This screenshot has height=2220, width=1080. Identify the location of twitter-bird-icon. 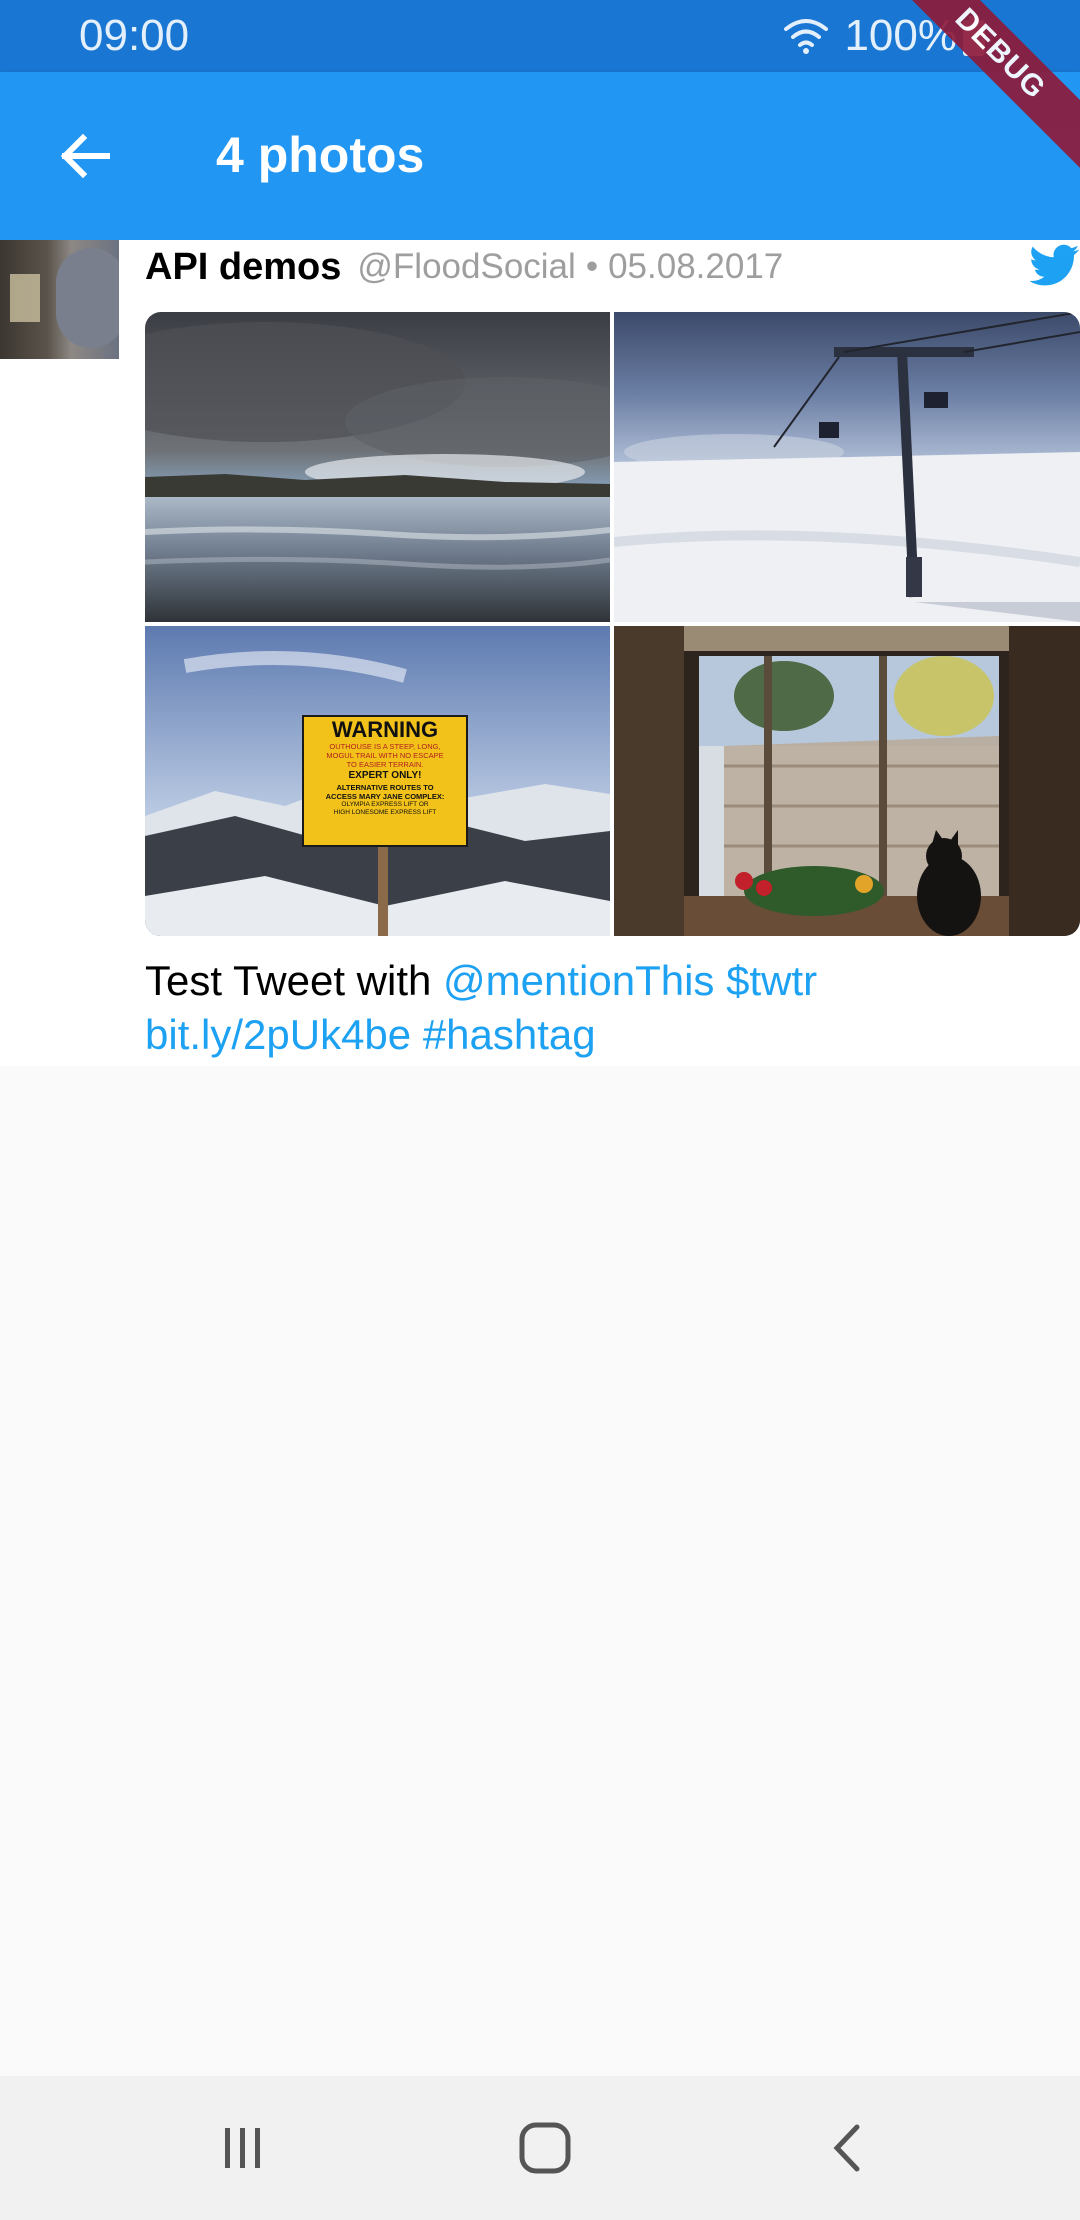
(1055, 265).